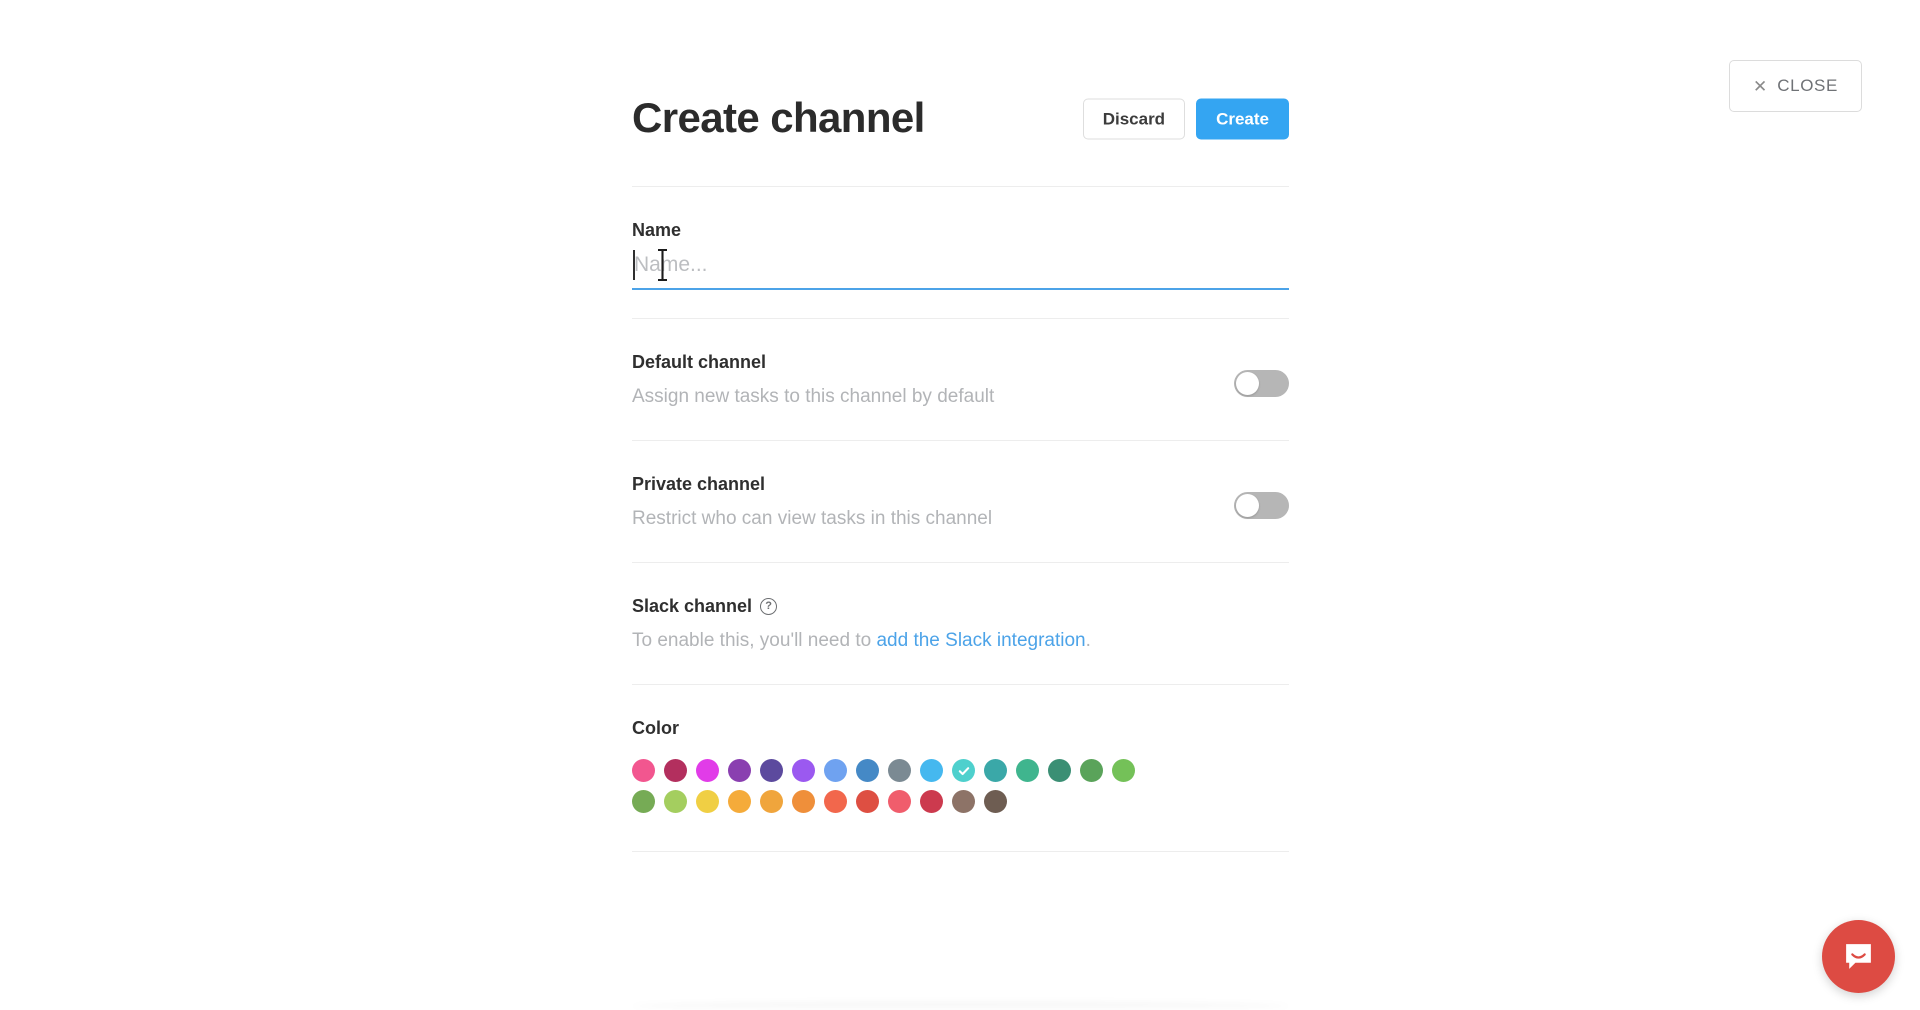 The height and width of the screenshot is (1010, 1920). Describe the element at coordinates (769, 606) in the screenshot. I see `question-mark-icon: ?` at that location.